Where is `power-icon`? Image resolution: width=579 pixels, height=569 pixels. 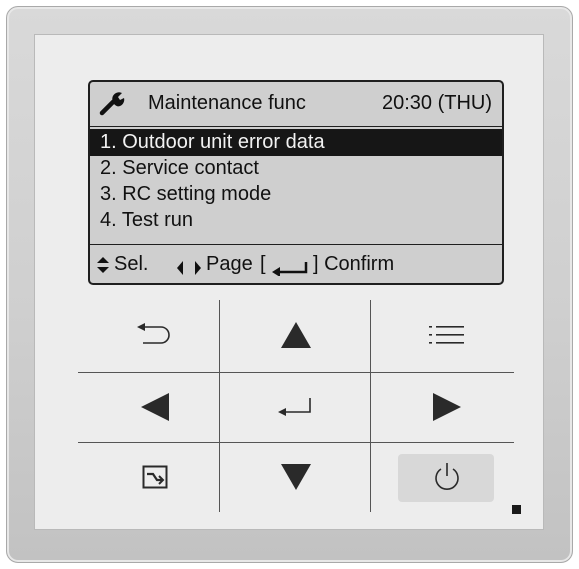
power-icon is located at coordinates (447, 479).